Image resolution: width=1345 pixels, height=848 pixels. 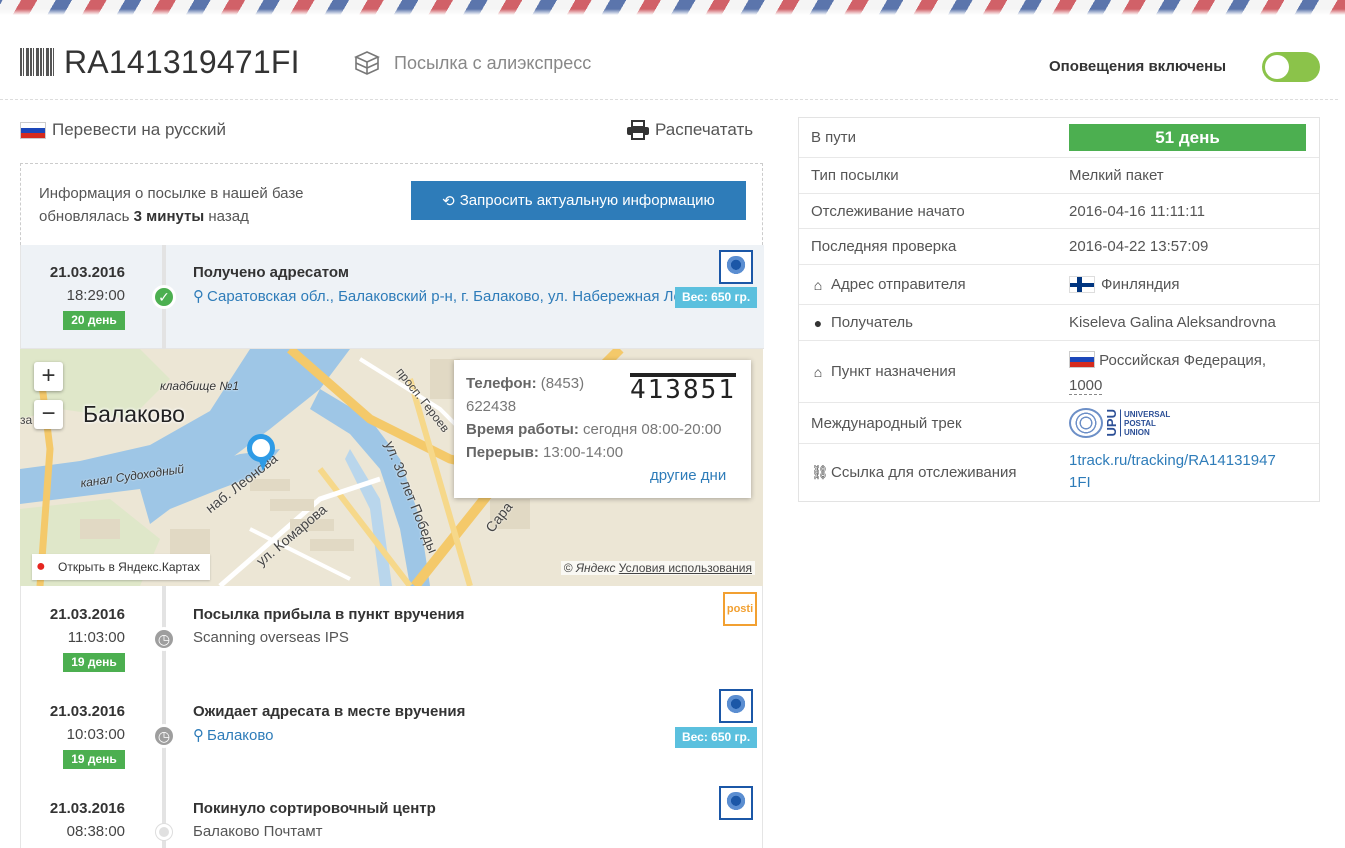 I want to click on upu-word: UPU, so click(x=1112, y=423).